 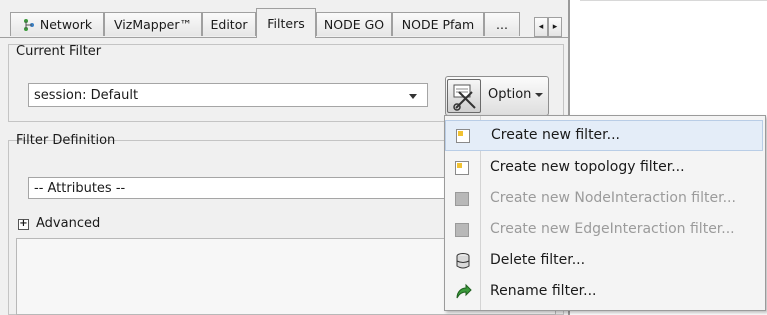 I want to click on expand-icon: +, so click(x=23, y=224).